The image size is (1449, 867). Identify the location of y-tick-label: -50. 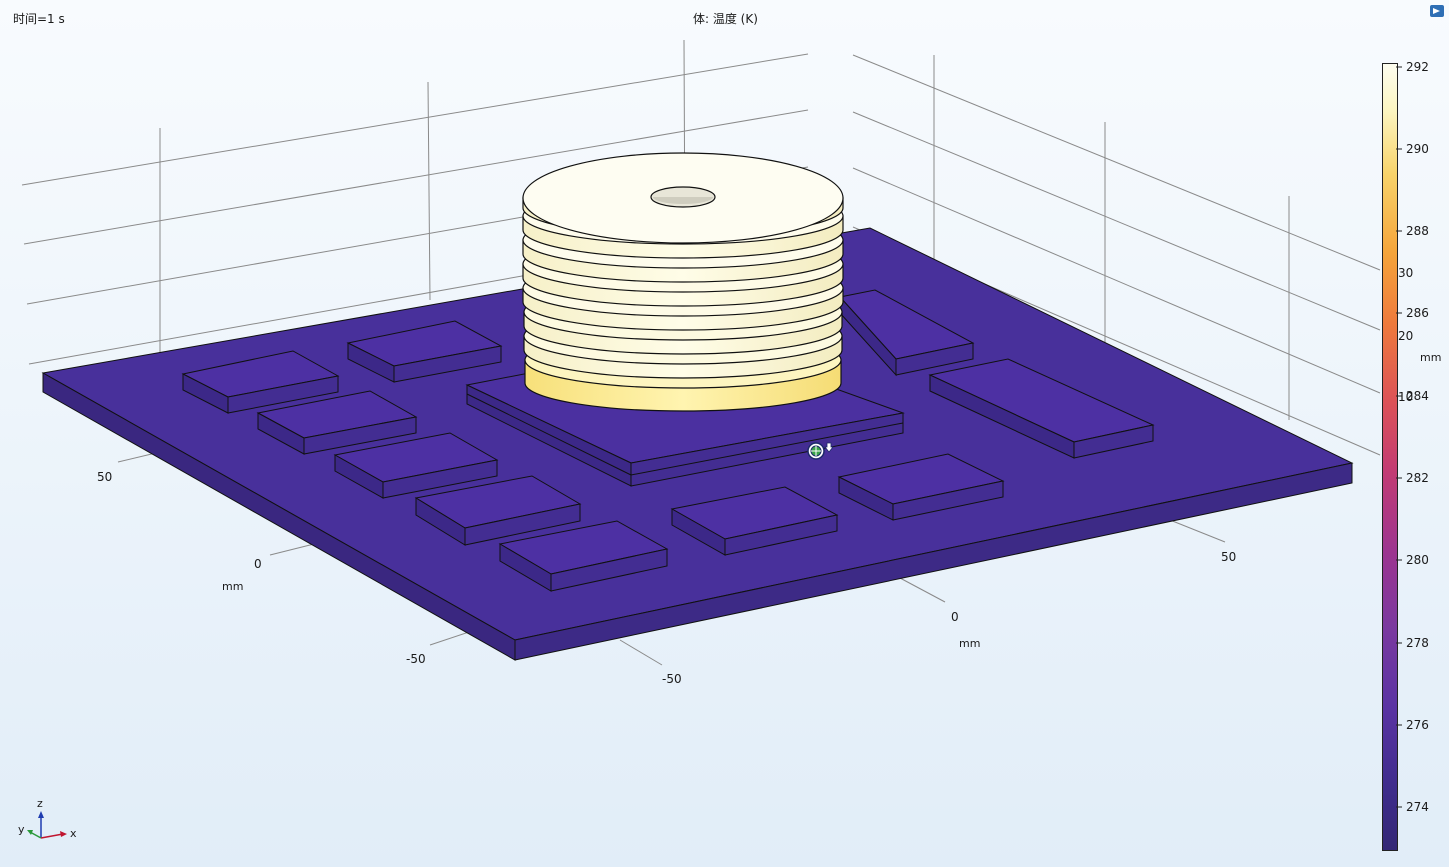
(416, 659).